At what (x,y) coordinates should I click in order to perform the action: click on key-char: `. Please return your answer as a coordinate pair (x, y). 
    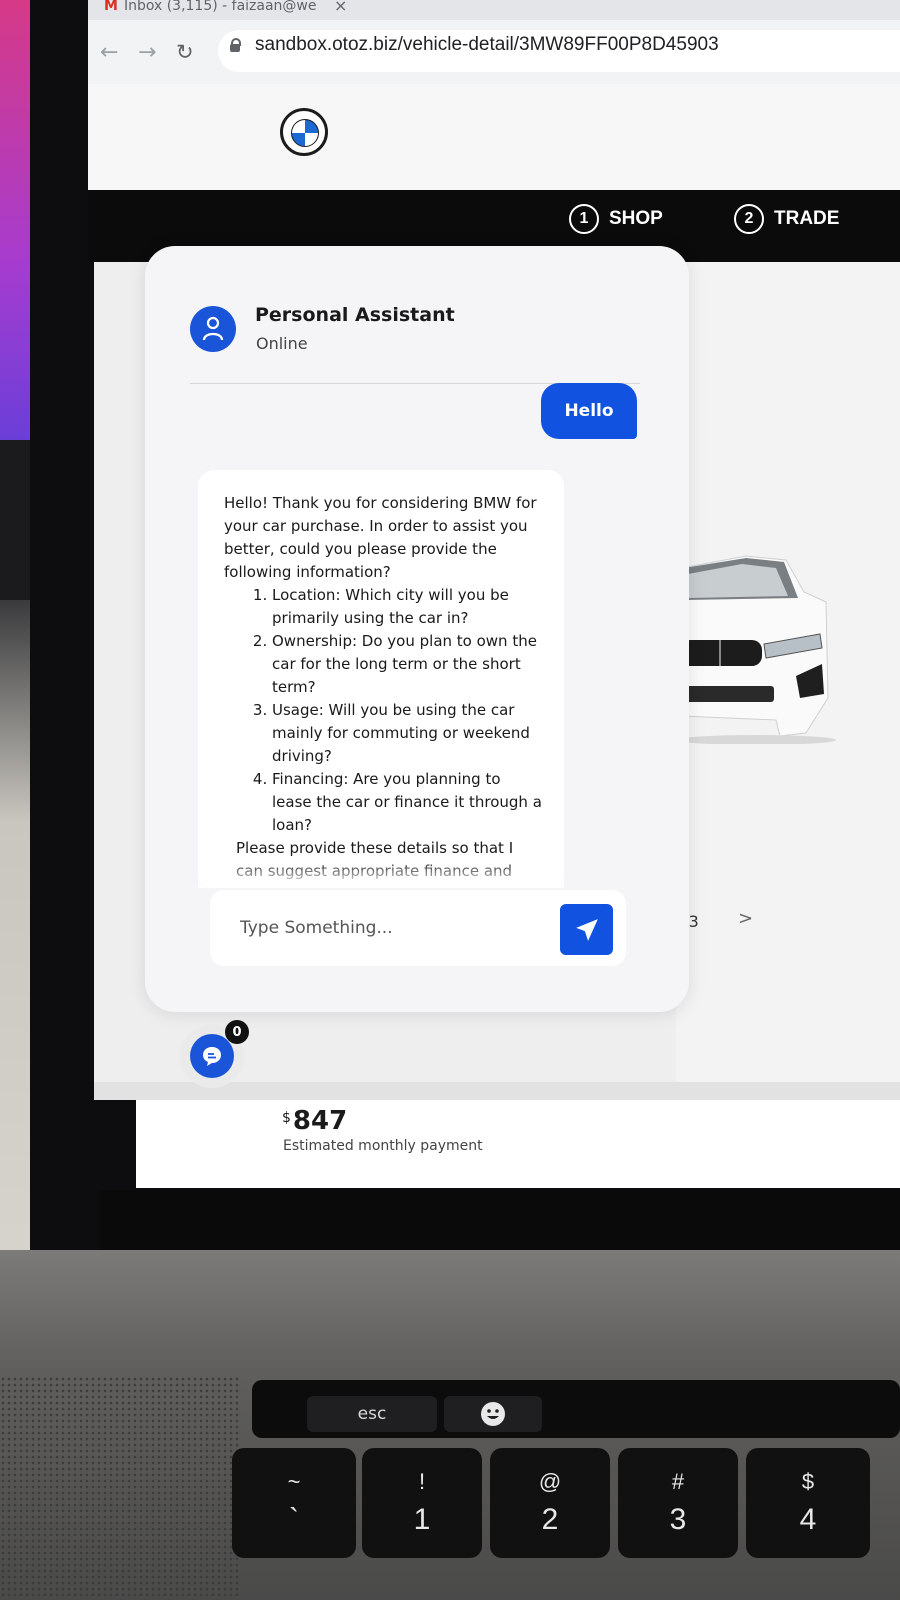
    Looking at the image, I should click on (294, 1519).